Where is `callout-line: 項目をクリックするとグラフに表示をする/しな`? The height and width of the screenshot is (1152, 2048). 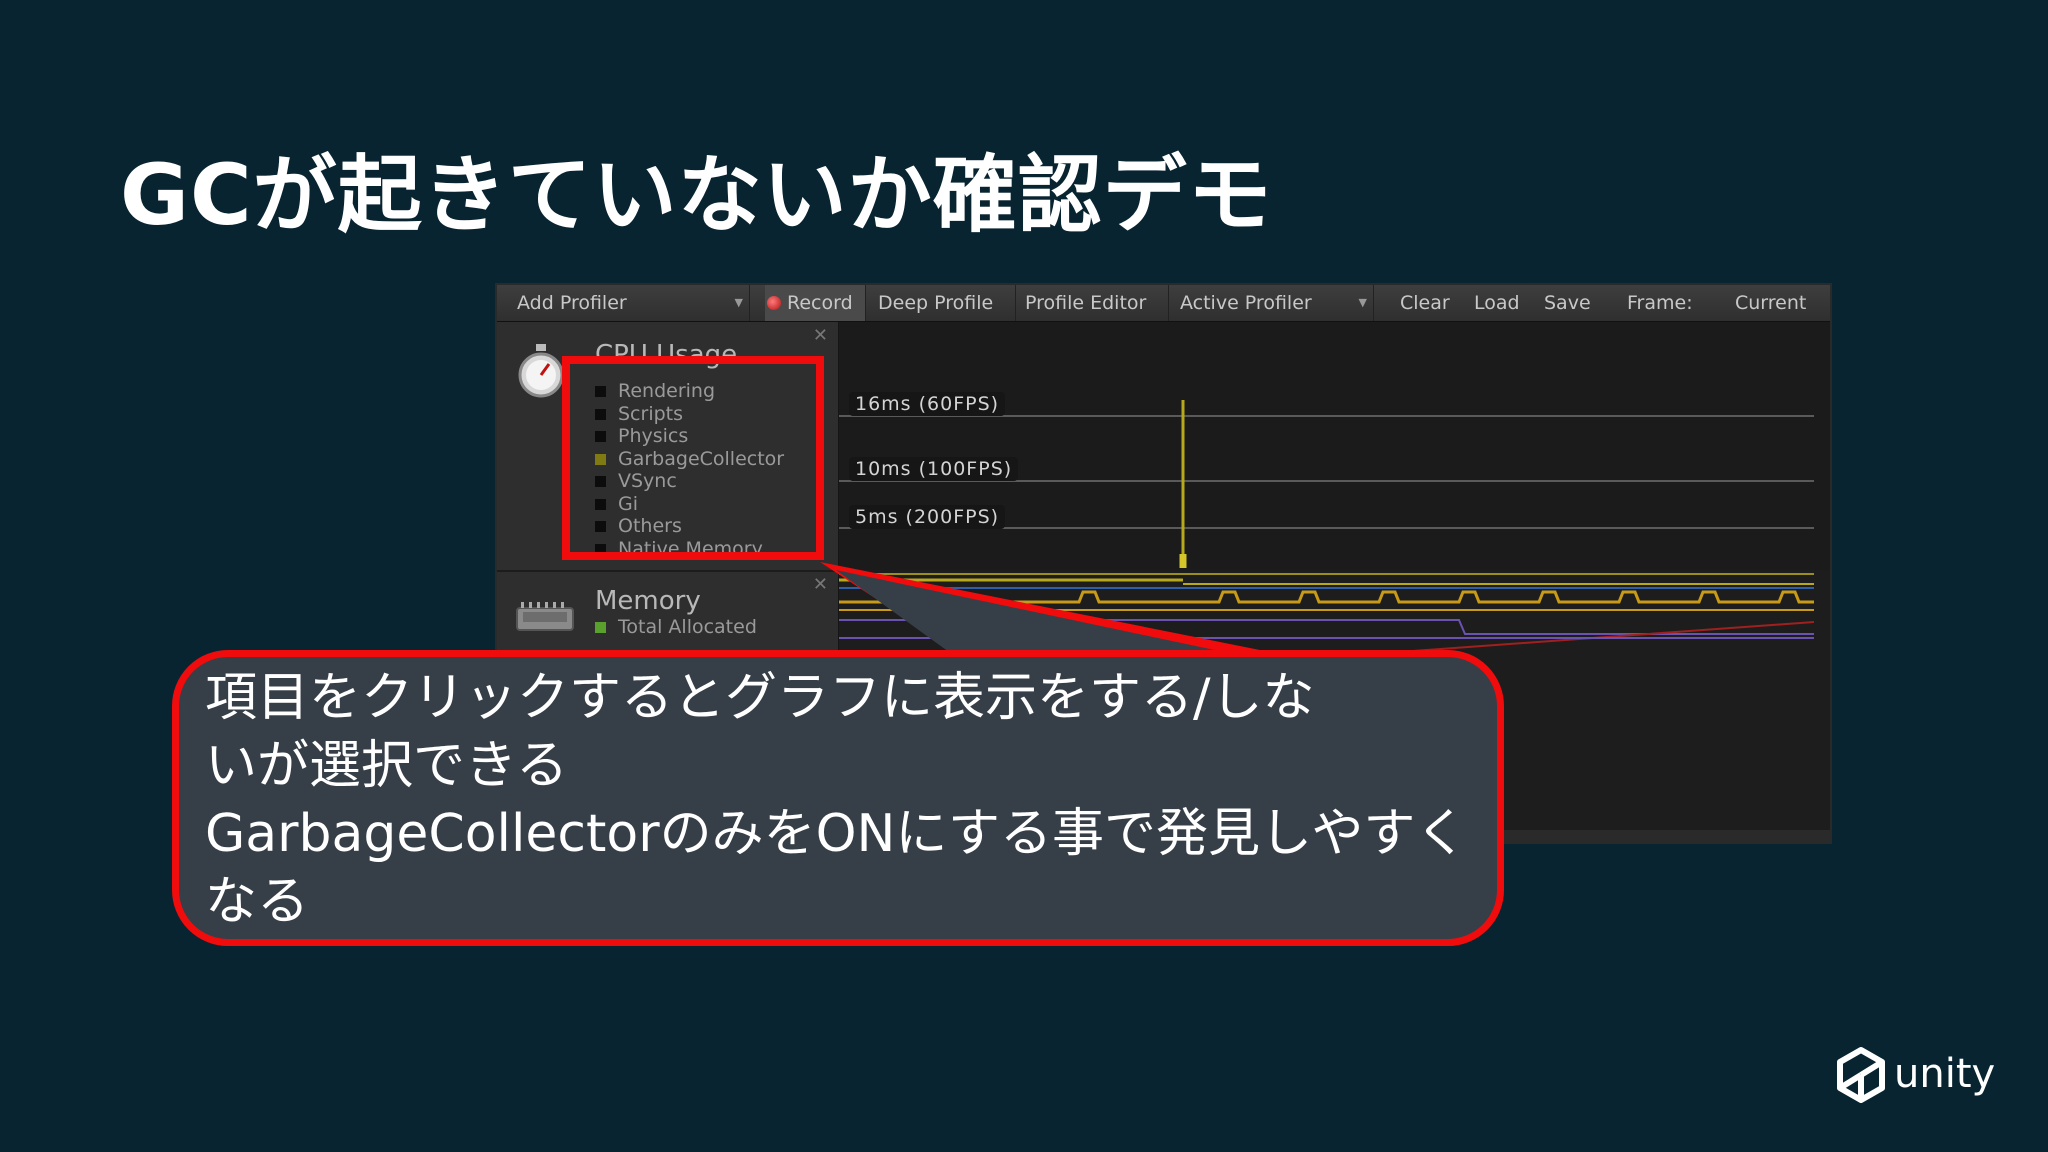 callout-line: 項目をクリックするとグラフに表示をする/しな is located at coordinates (760, 698).